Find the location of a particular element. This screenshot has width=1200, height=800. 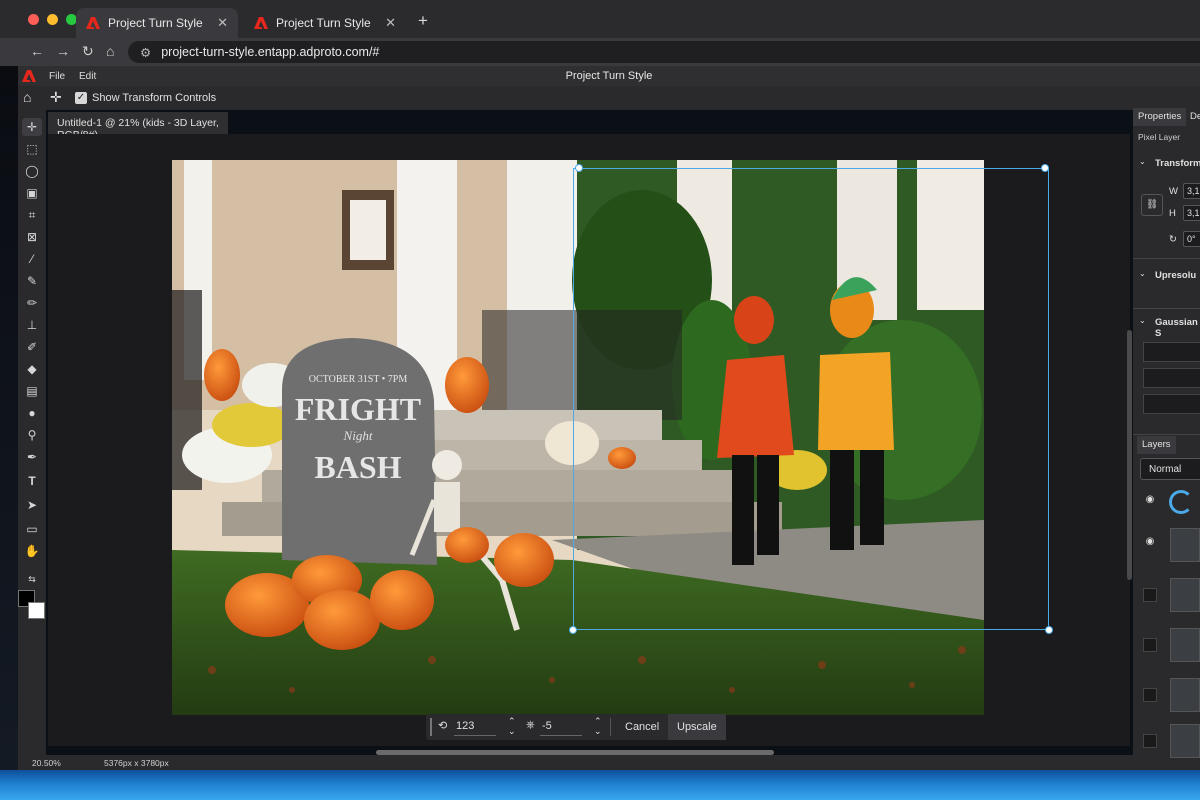

rotate-icon: ⟲ is located at coordinates (443, 726).